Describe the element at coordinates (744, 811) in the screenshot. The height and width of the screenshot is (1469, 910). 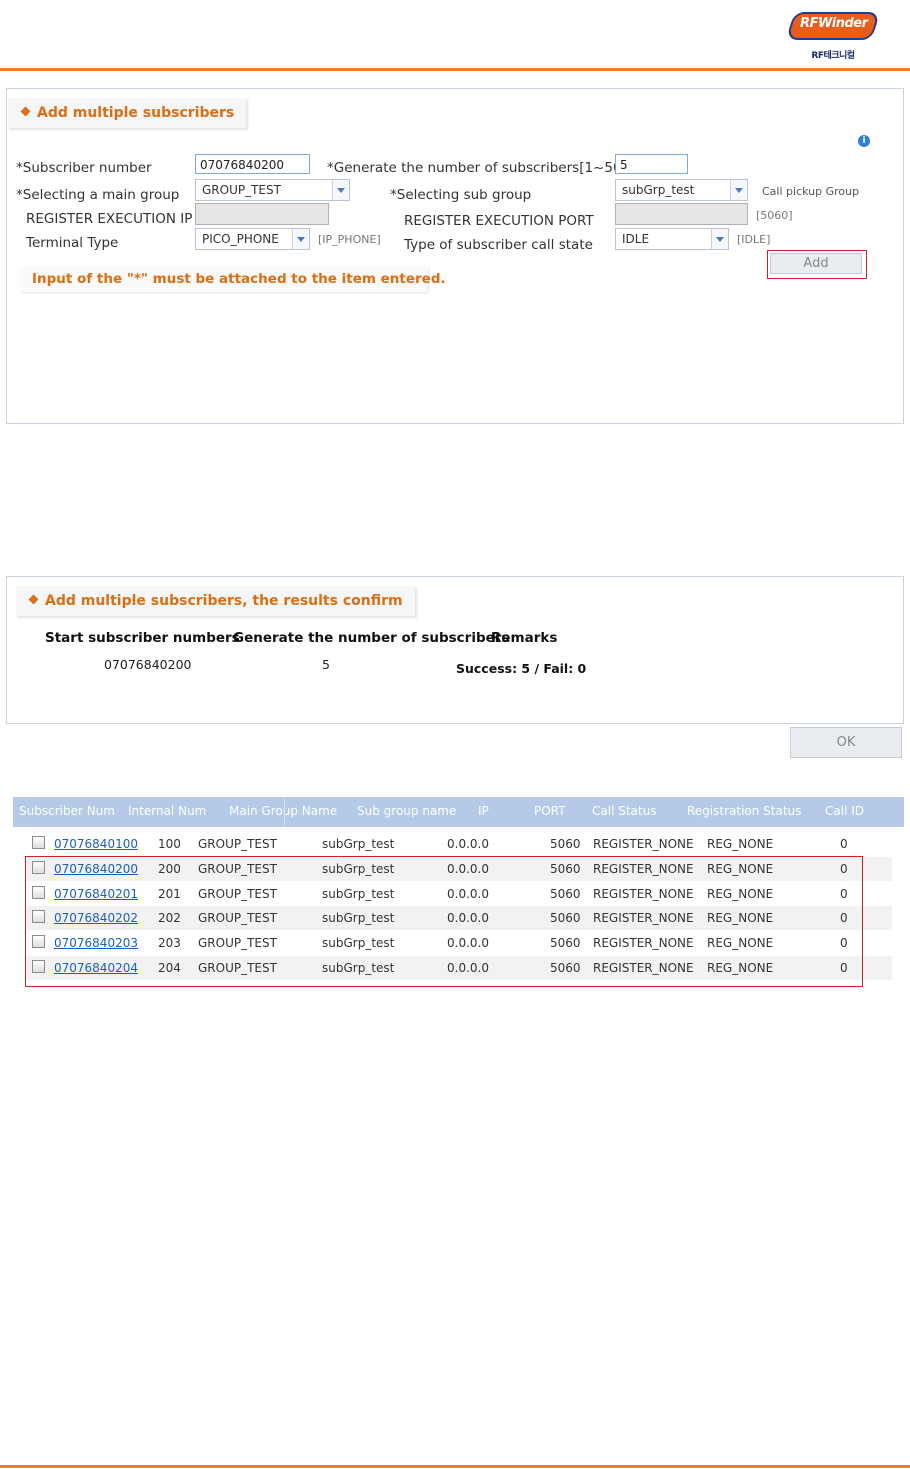
I see `col-registration-status: Registration Status` at that location.